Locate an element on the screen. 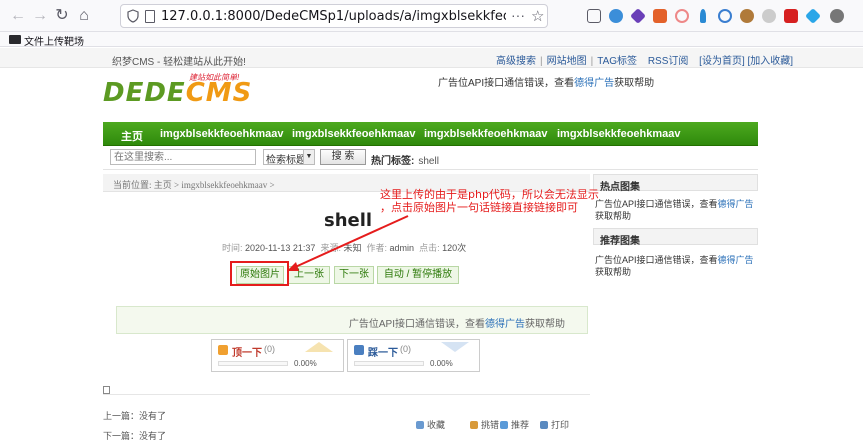 This screenshot has width=863, height=443. annotation-arrow-icon is located at coordinates (348, 243).